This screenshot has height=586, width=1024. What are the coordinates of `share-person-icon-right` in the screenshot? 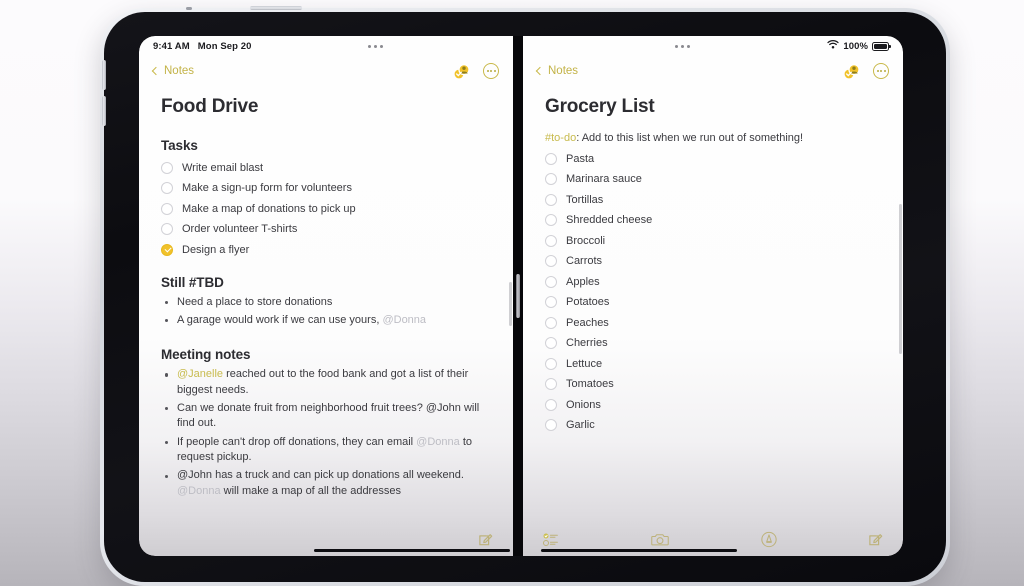 It's located at (851, 71).